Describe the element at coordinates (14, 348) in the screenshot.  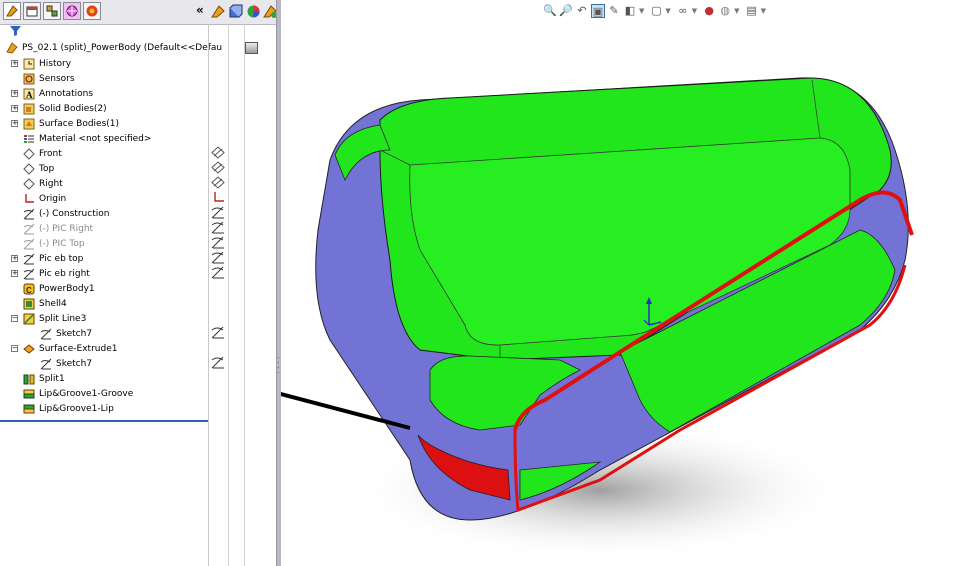
I see `collapse-surface-extrude1-button: −` at that location.